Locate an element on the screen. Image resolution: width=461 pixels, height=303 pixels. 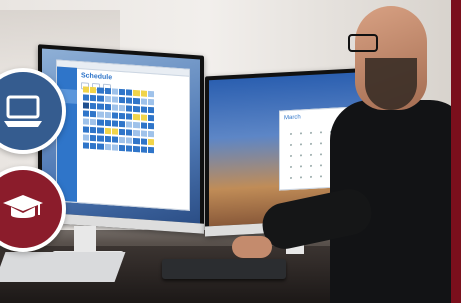
schedule-grid is located at coordinates (113, 121).